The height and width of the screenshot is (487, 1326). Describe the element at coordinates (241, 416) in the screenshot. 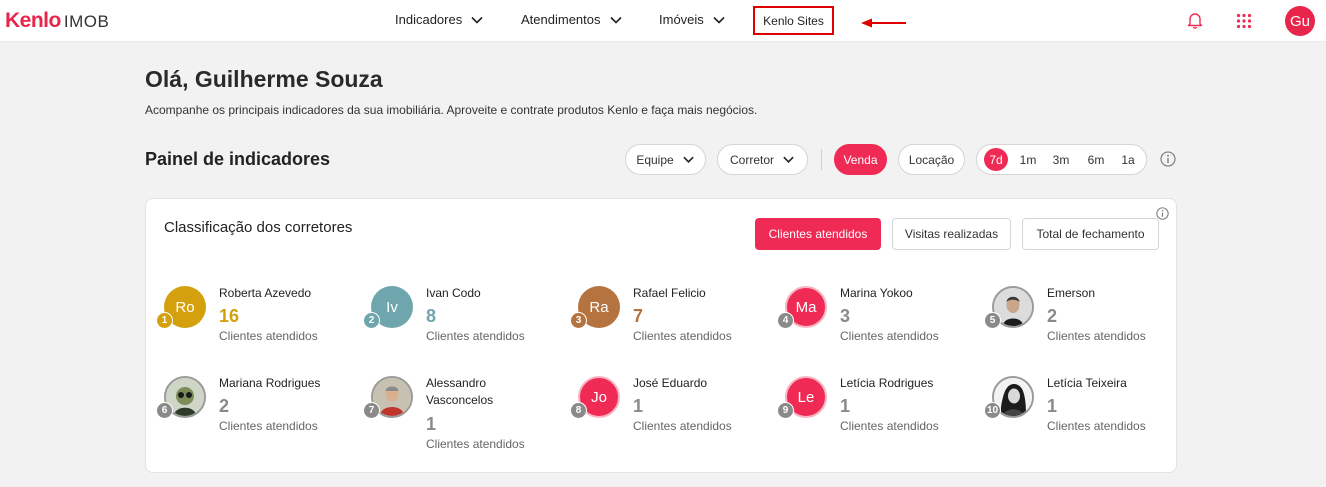

I see `broker-card: 6 Mariana Rodrigues 2 Clientes atendidos` at that location.